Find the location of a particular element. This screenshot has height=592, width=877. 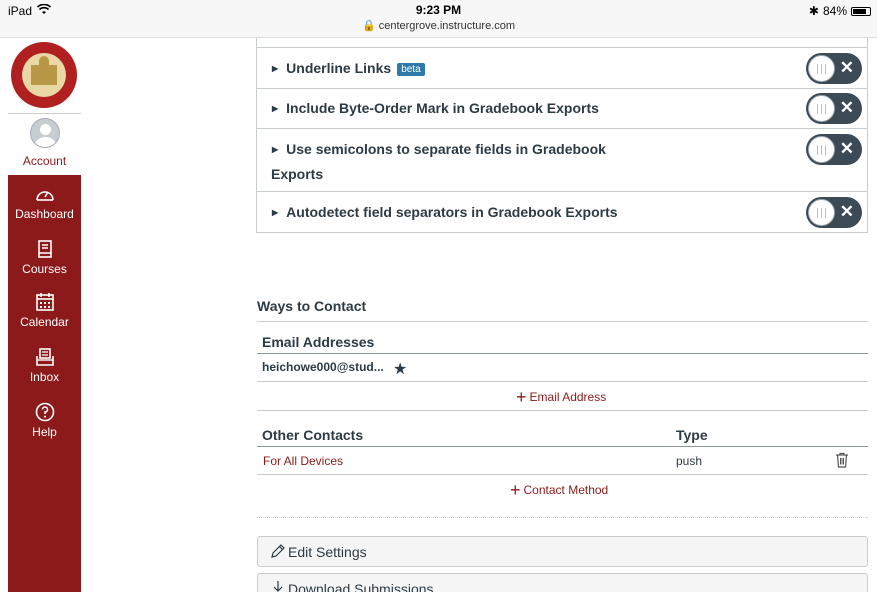

add-contact-label: Contact Method is located at coordinates (566, 490).